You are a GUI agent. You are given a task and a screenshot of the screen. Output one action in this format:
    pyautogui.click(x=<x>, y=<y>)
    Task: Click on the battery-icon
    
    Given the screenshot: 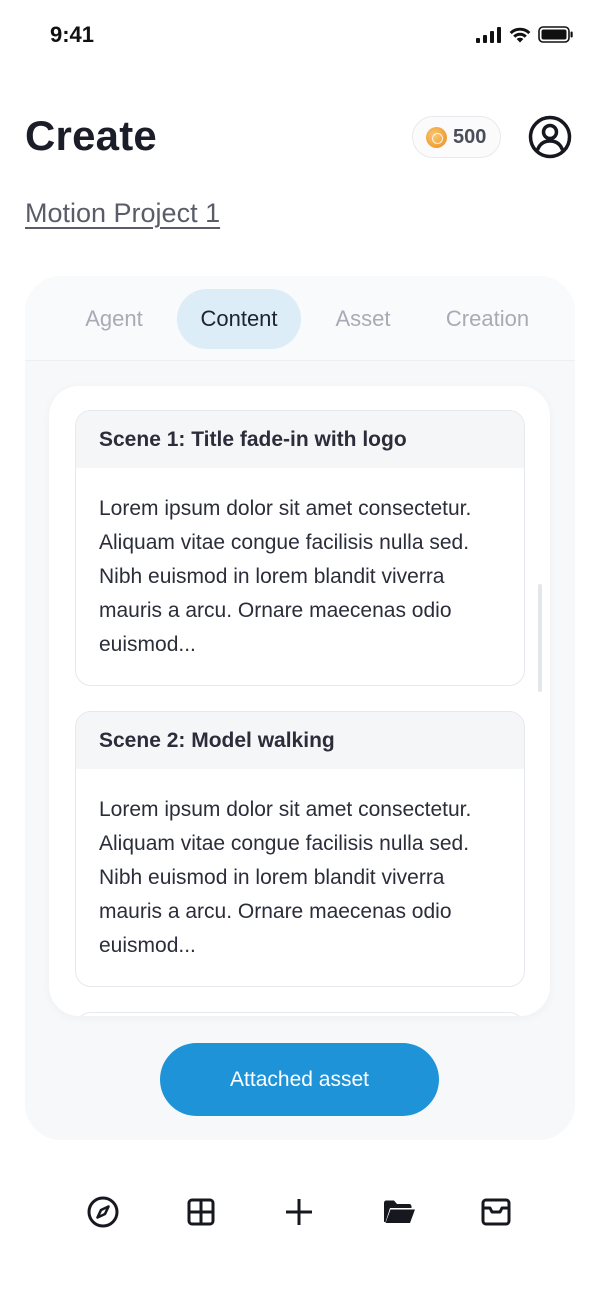 What is the action you would take?
    pyautogui.click(x=555, y=34)
    